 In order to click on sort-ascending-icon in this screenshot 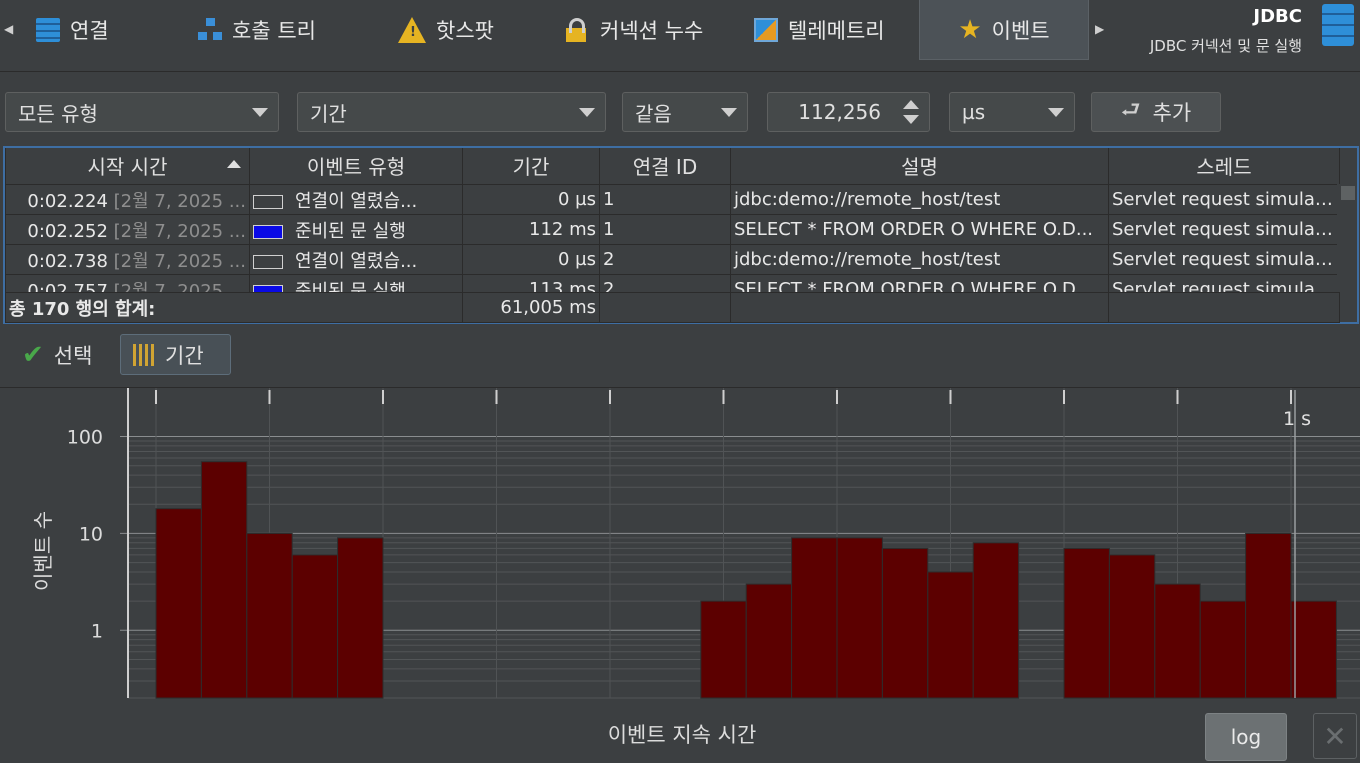, I will do `click(234, 164)`.